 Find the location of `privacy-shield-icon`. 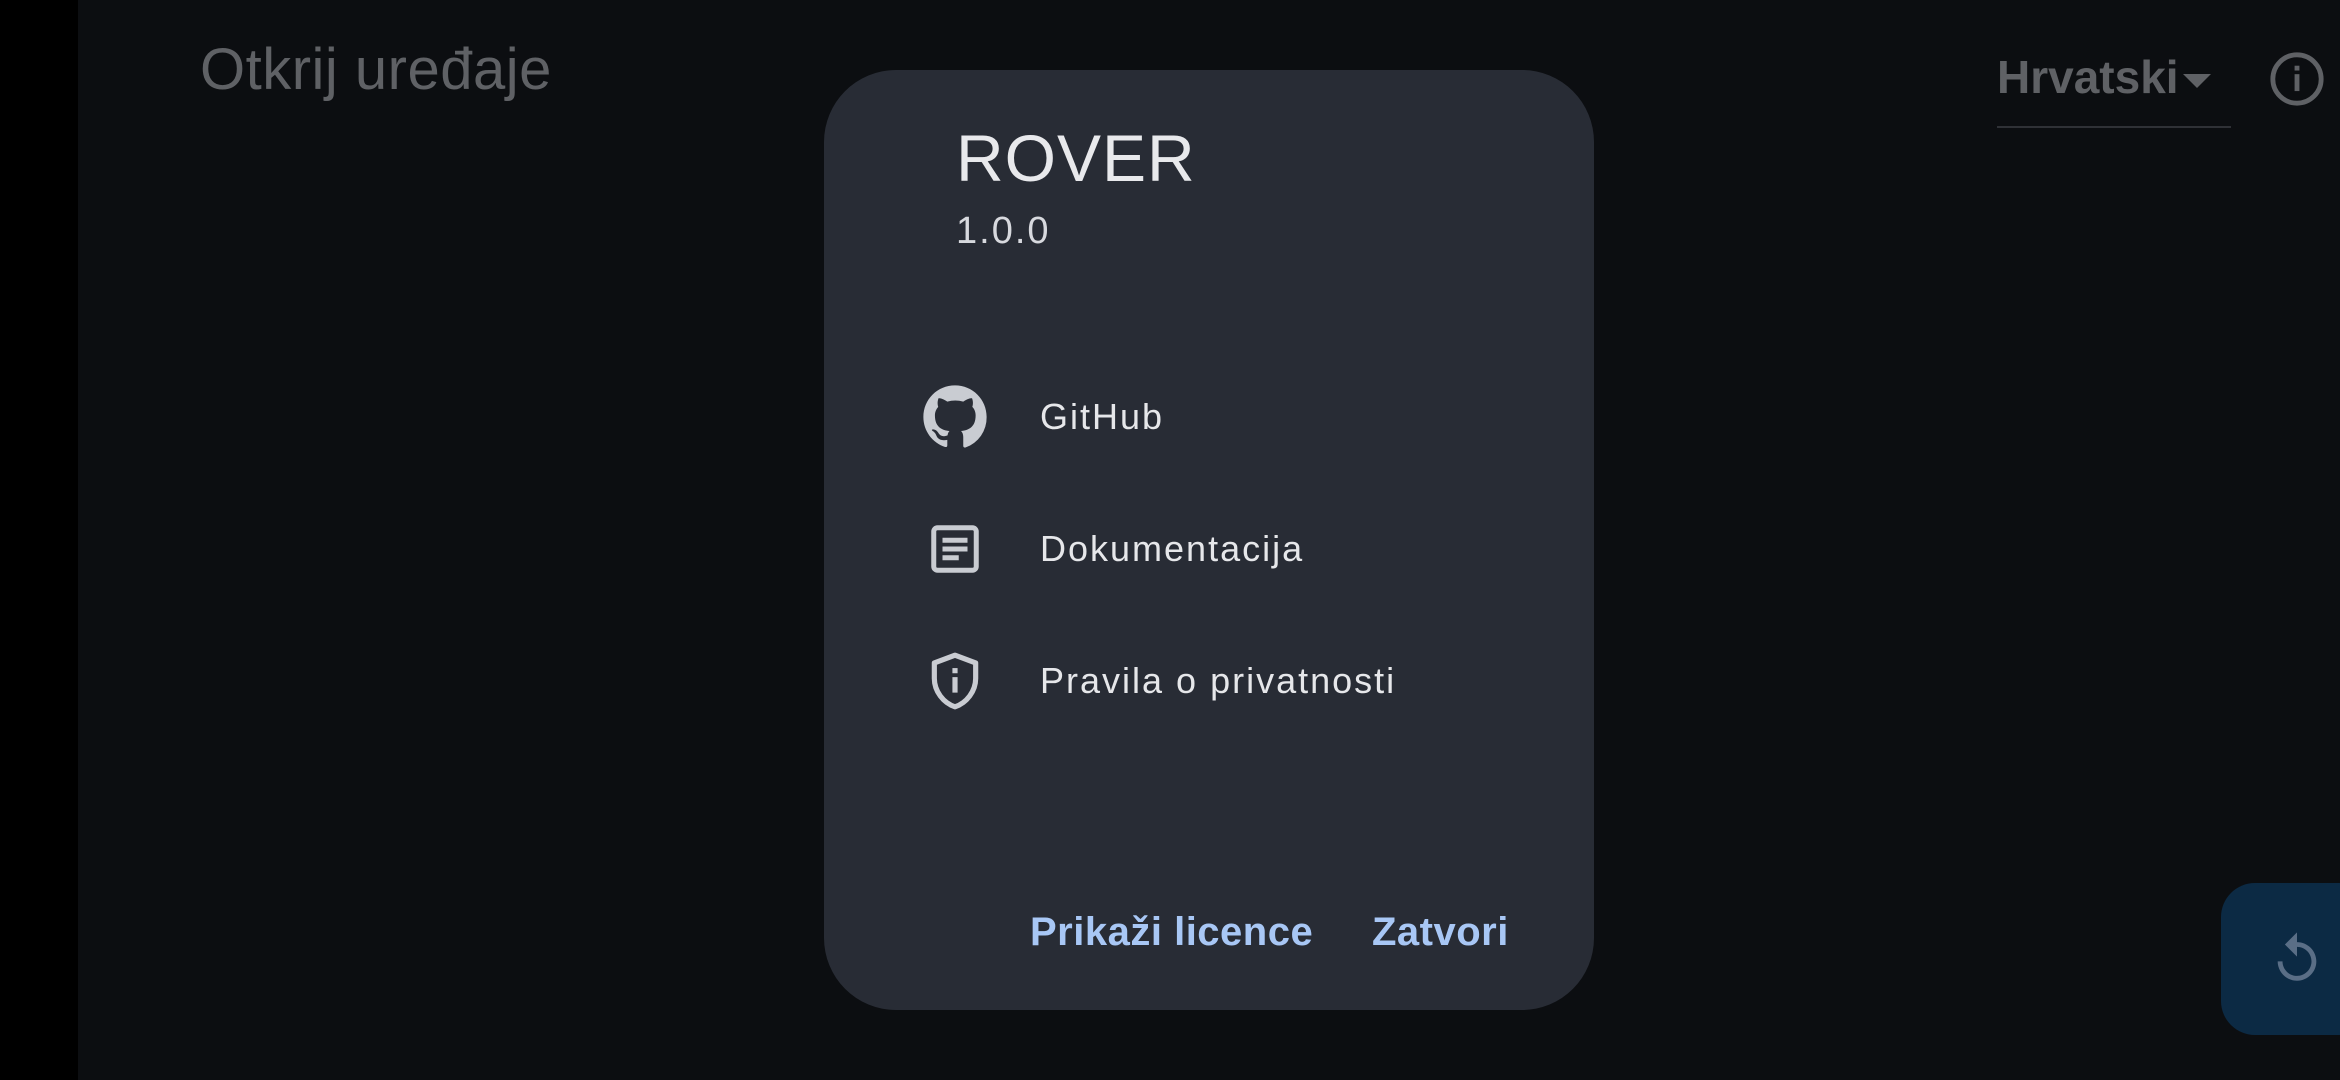

privacy-shield-icon is located at coordinates (955, 681).